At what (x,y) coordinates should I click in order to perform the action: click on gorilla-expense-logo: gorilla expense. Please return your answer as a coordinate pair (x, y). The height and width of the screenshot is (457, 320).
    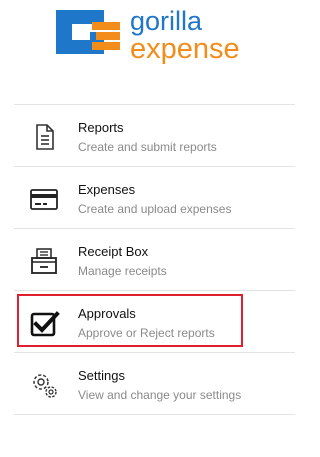
    Looking at the image, I should click on (154, 33).